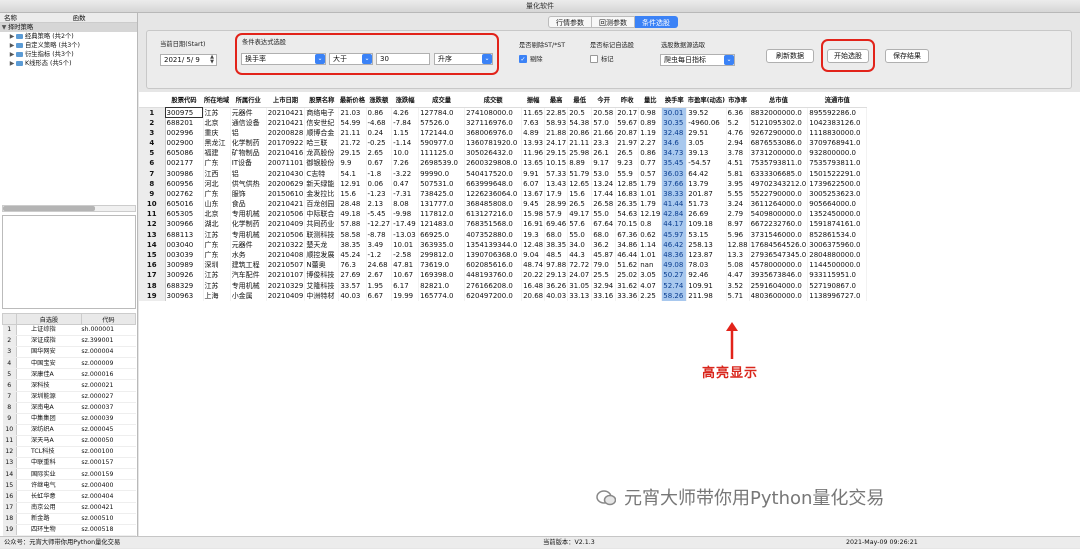 Image resolution: width=1080 pixels, height=549 pixels. Describe the element at coordinates (779, 265) in the screenshot. I see `table-cell: 4578000000.0` at that location.